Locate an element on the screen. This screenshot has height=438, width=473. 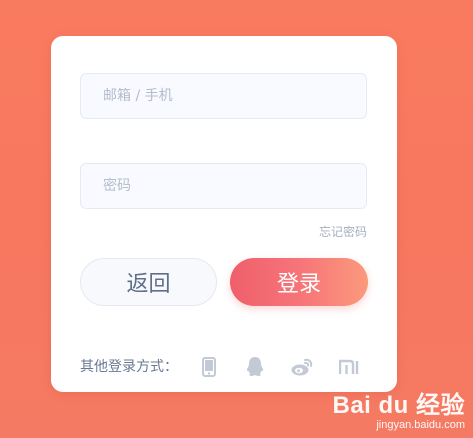
forgot-password-link: 忘记密码 is located at coordinates (343, 231).